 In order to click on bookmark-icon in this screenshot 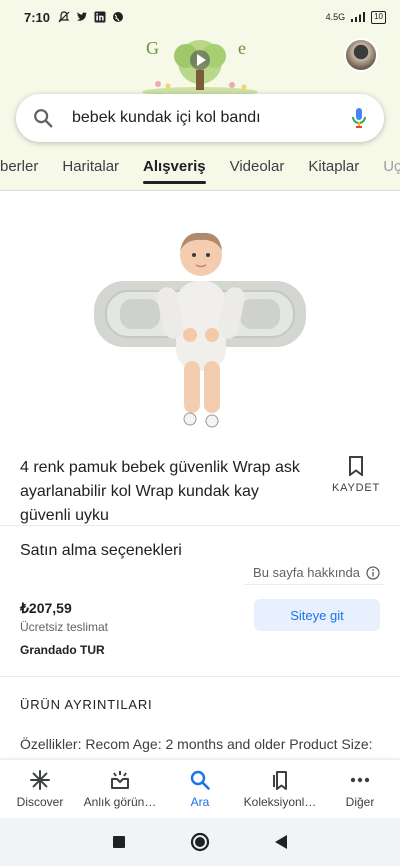, I will do `click(356, 466)`.